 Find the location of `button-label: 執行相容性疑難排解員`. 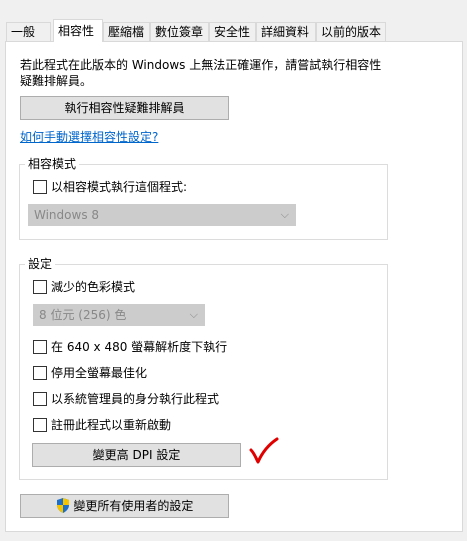

button-label: 執行相容性疑難排解員 is located at coordinates (124, 108).